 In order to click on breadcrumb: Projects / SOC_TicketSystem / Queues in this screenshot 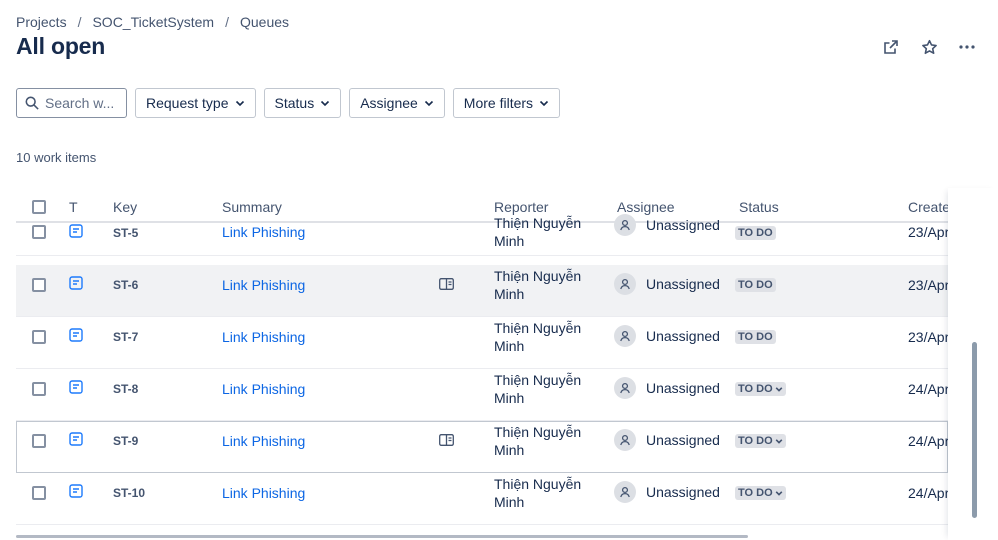, I will do `click(152, 22)`.